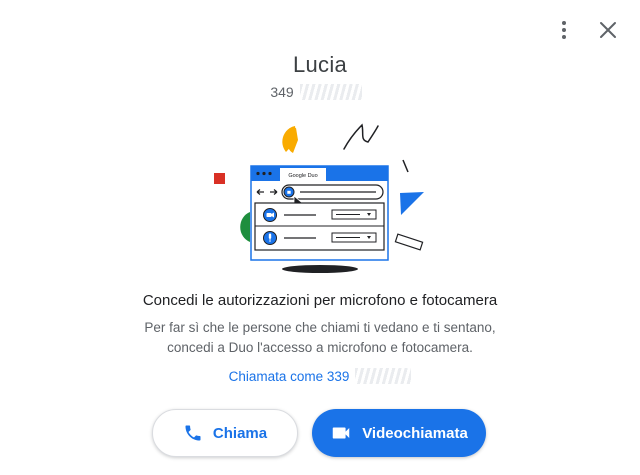  Describe the element at coordinates (330, 92) in the screenshot. I see `phone-number-redacted` at that location.